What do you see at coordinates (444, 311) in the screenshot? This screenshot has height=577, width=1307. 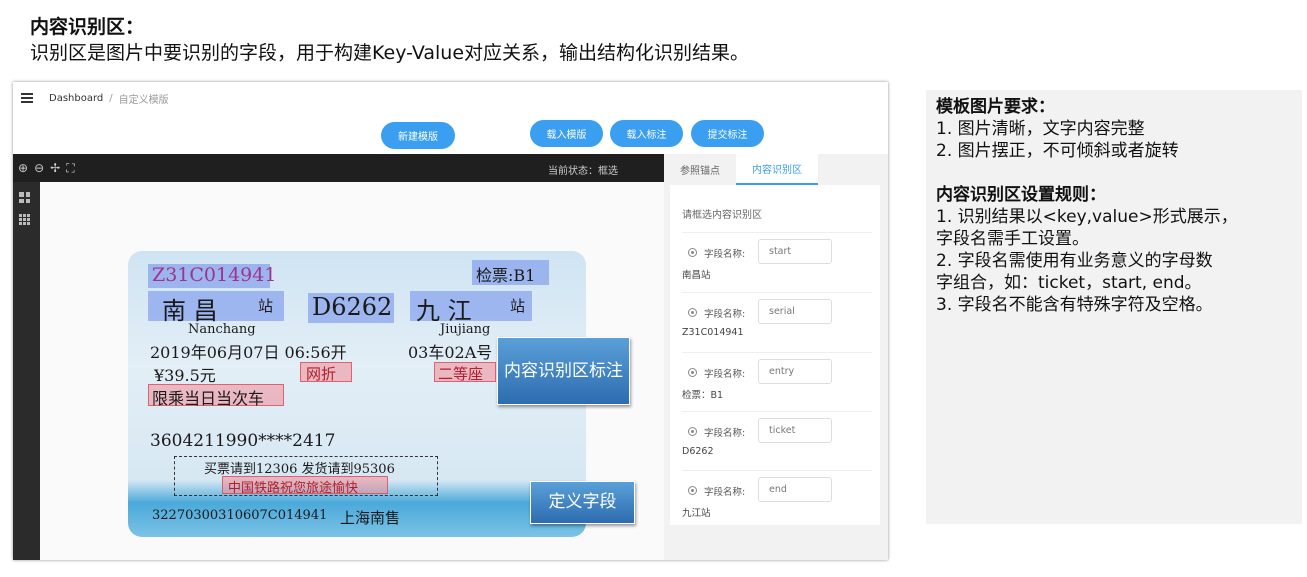 I see `ticket-to-city: 九 江` at bounding box center [444, 311].